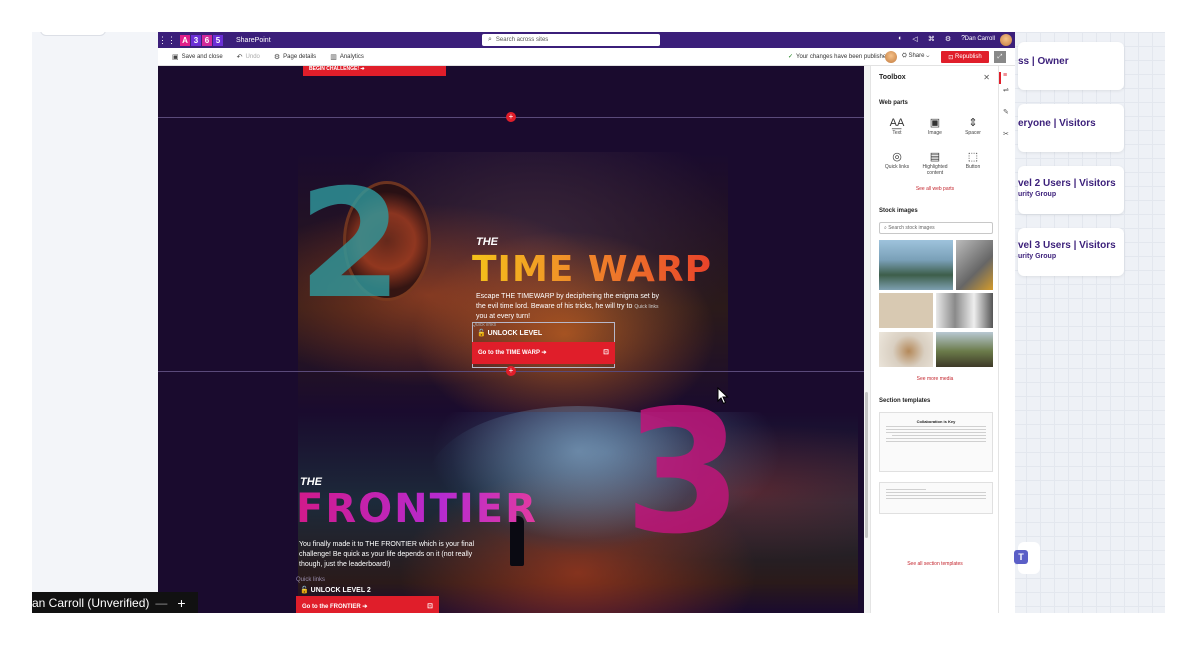 The width and height of the screenshot is (1197, 645). I want to click on webpart-label: Button, so click(973, 167).